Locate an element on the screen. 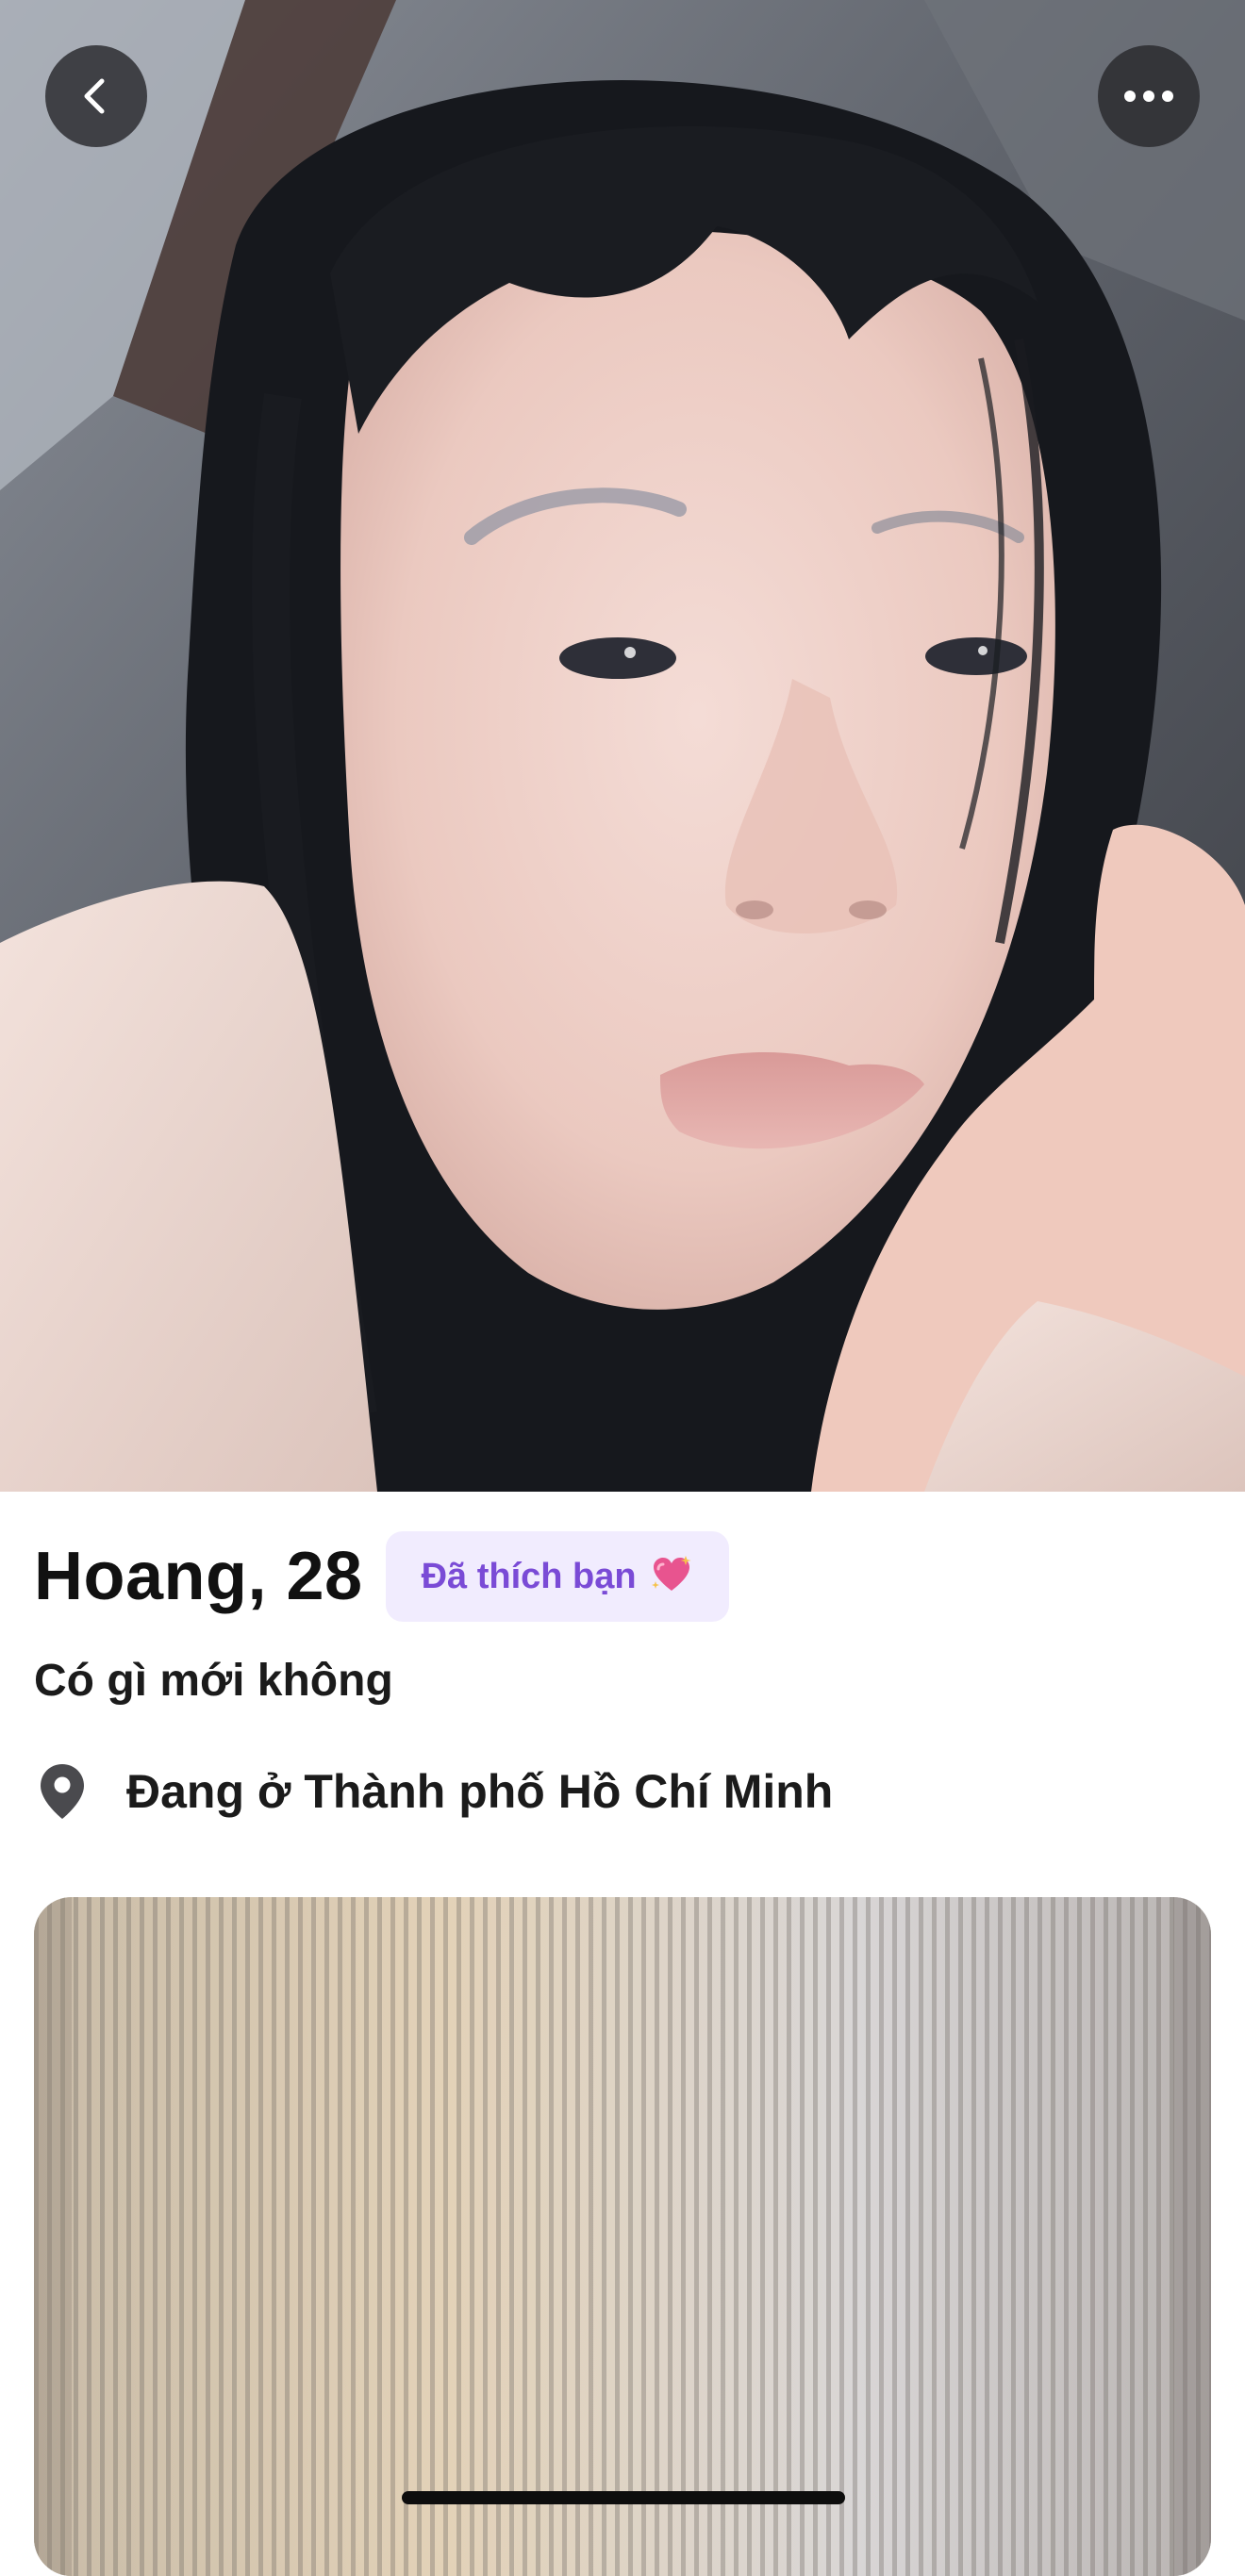  heart-with-sparkles-icon is located at coordinates (672, 1577).